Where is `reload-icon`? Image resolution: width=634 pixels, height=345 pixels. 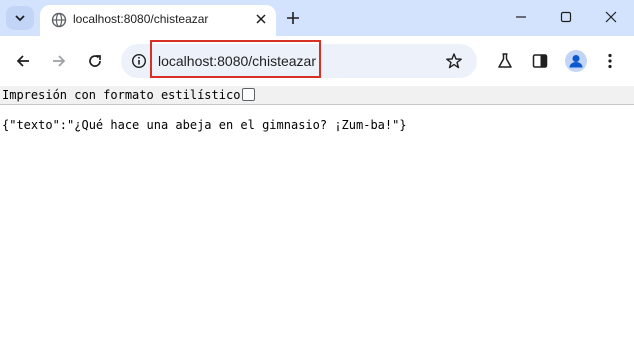 reload-icon is located at coordinates (95, 61).